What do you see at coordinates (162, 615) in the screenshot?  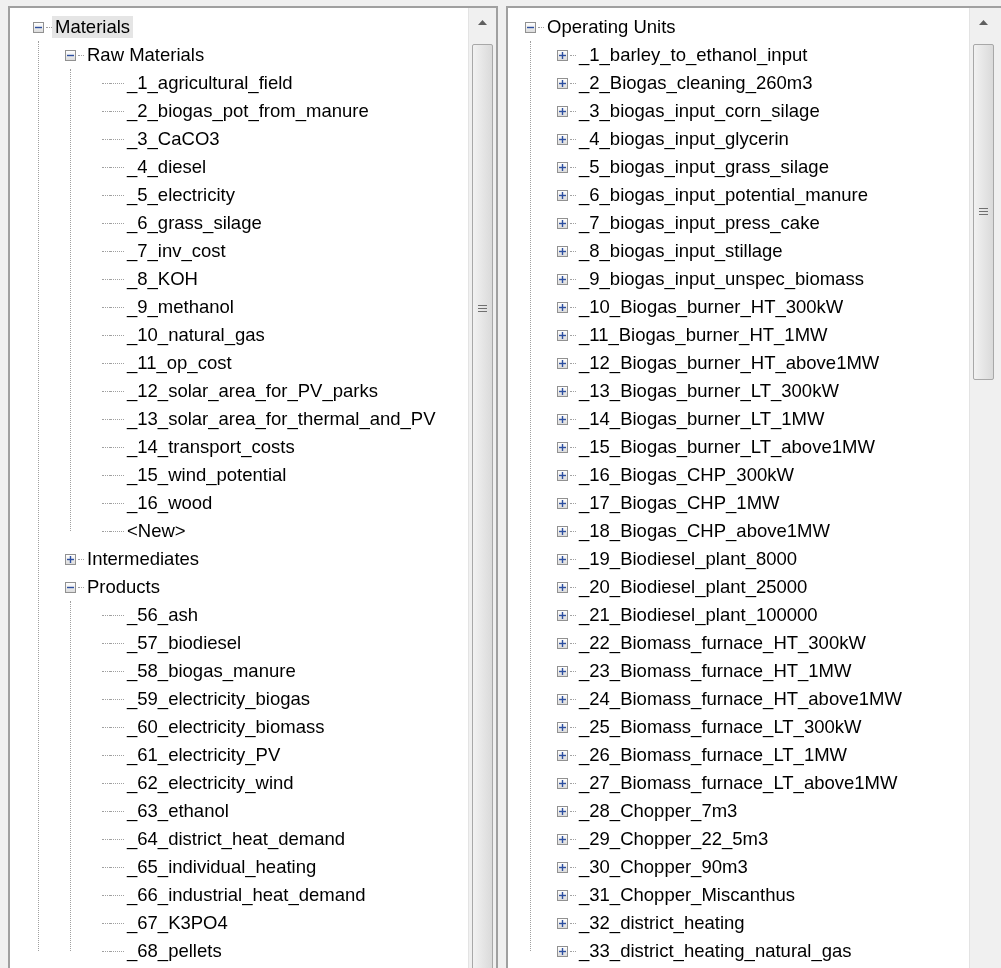 I see `tree-item: _56_ash` at bounding box center [162, 615].